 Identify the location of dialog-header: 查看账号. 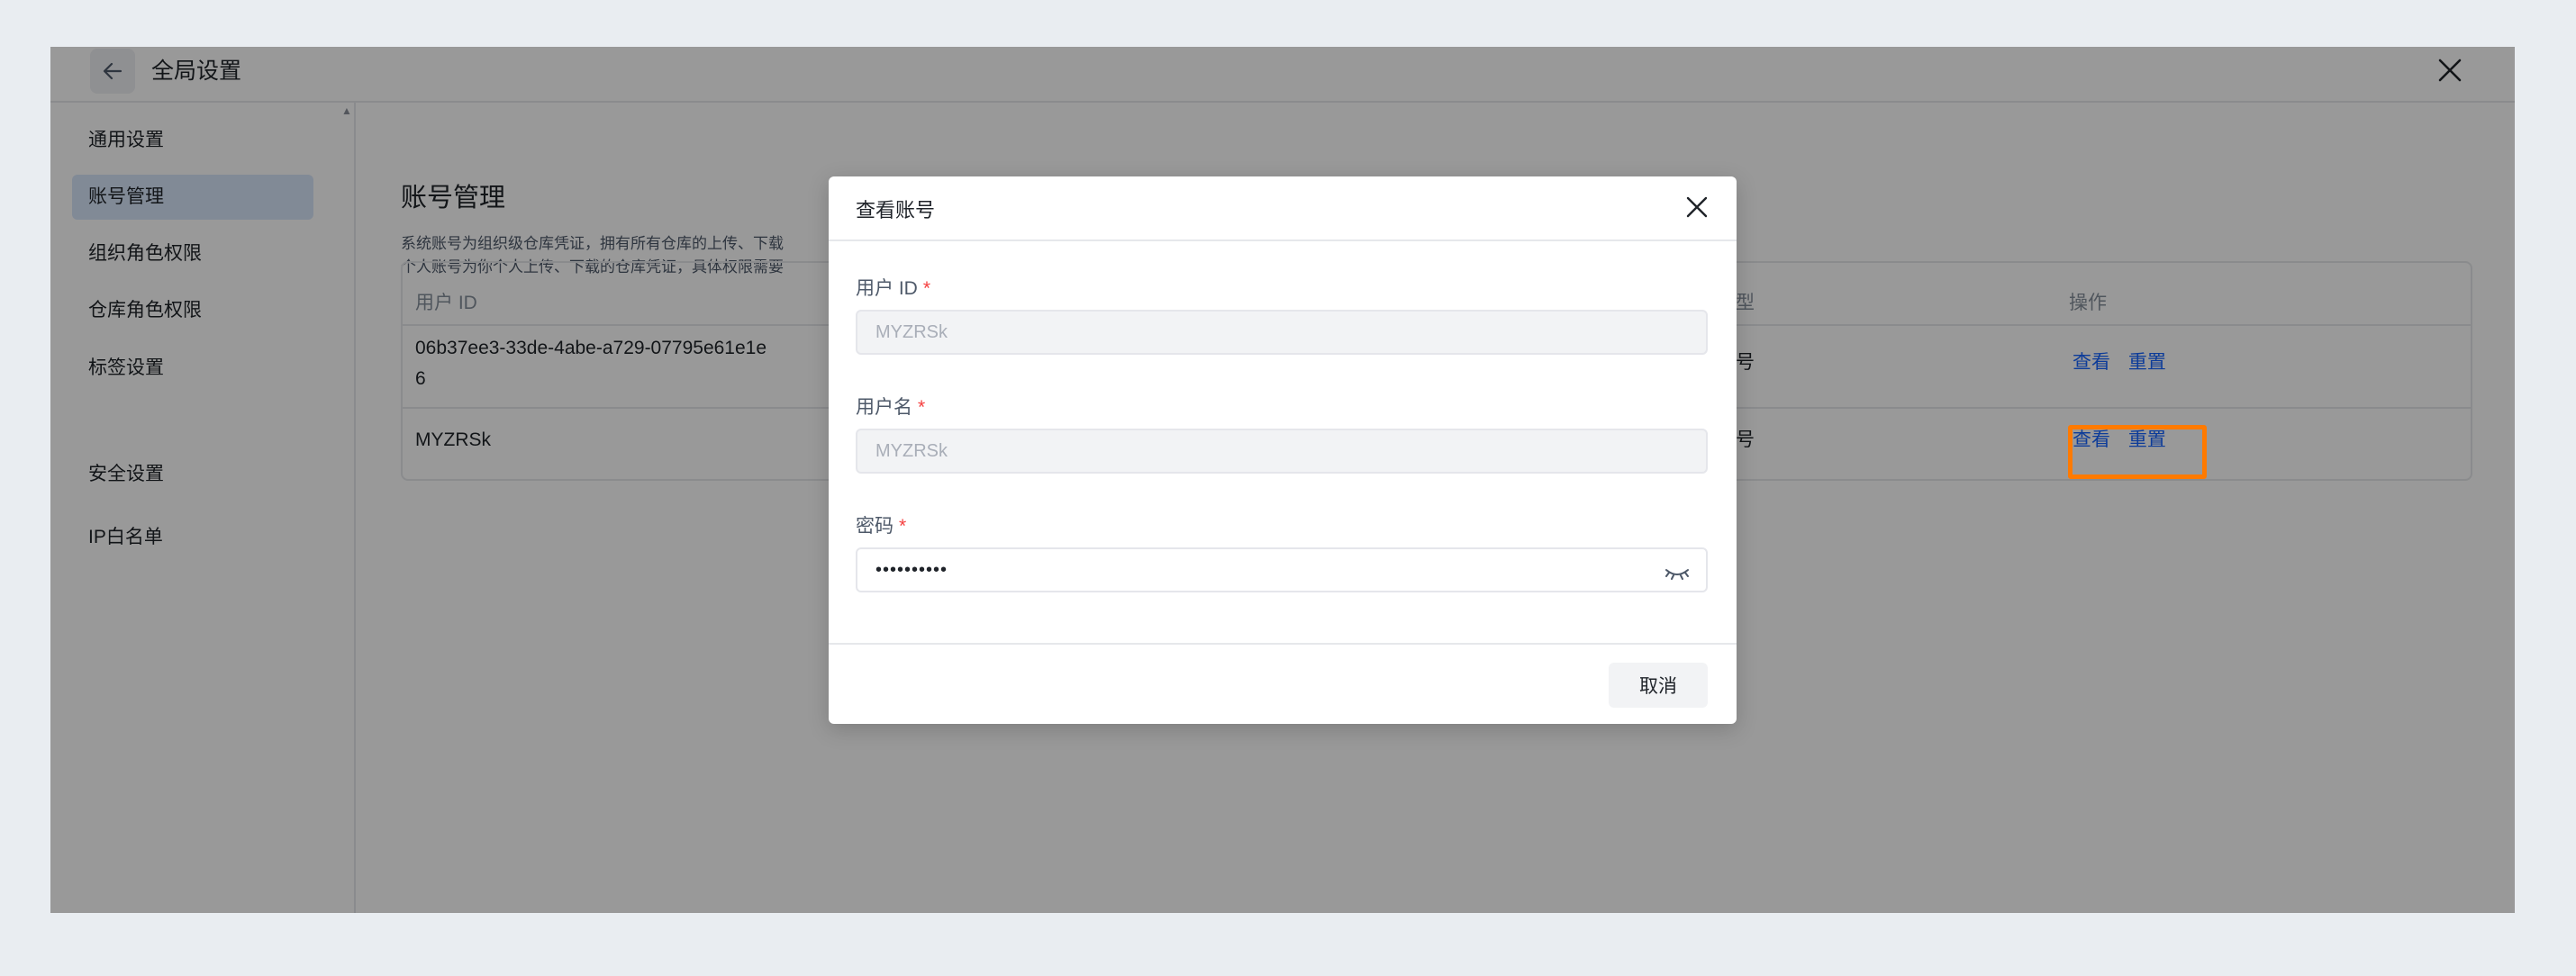
(1283, 208).